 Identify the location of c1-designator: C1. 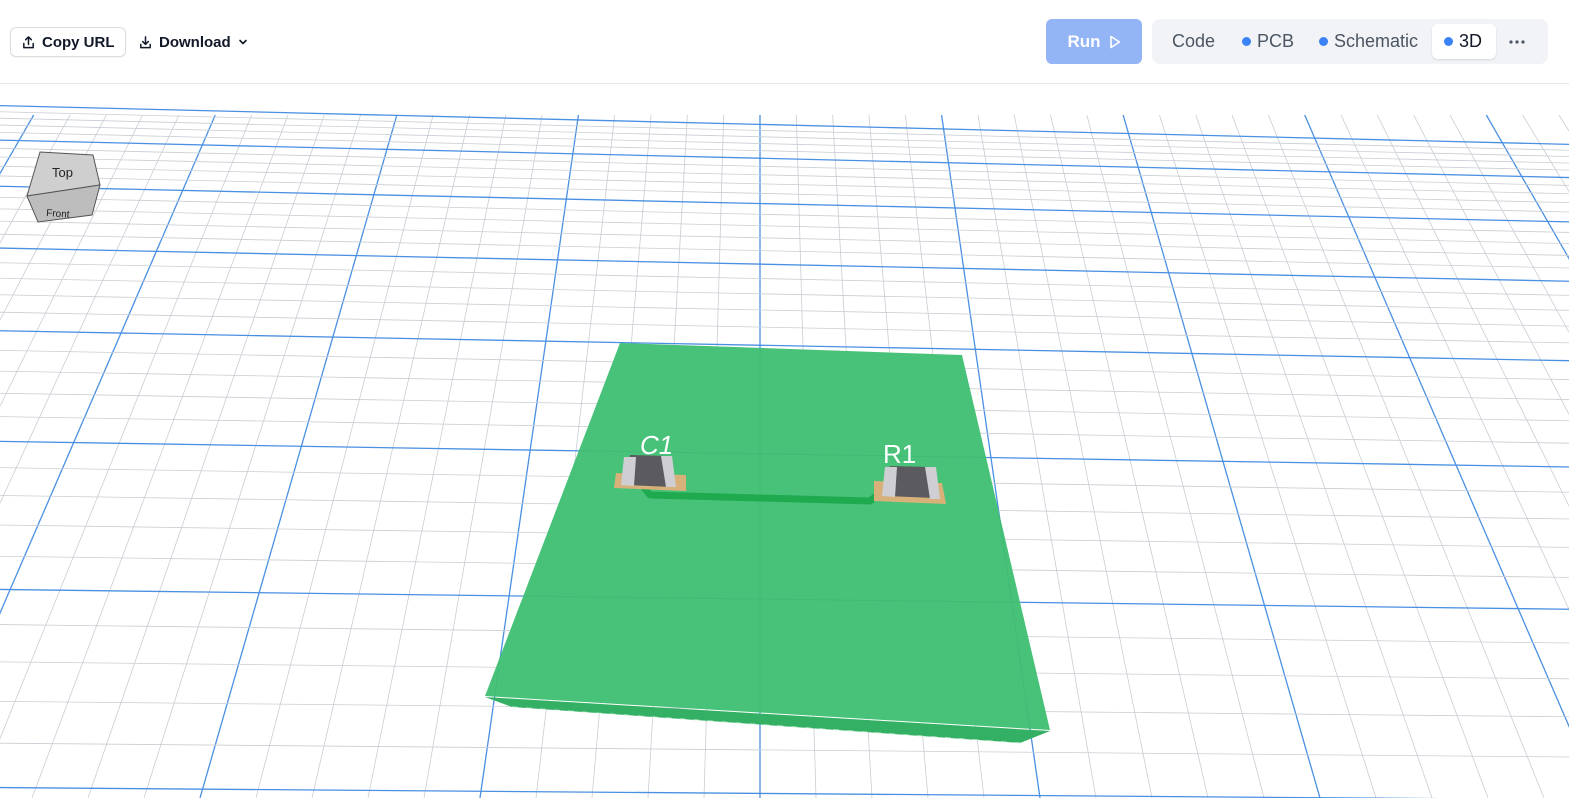
(656, 445).